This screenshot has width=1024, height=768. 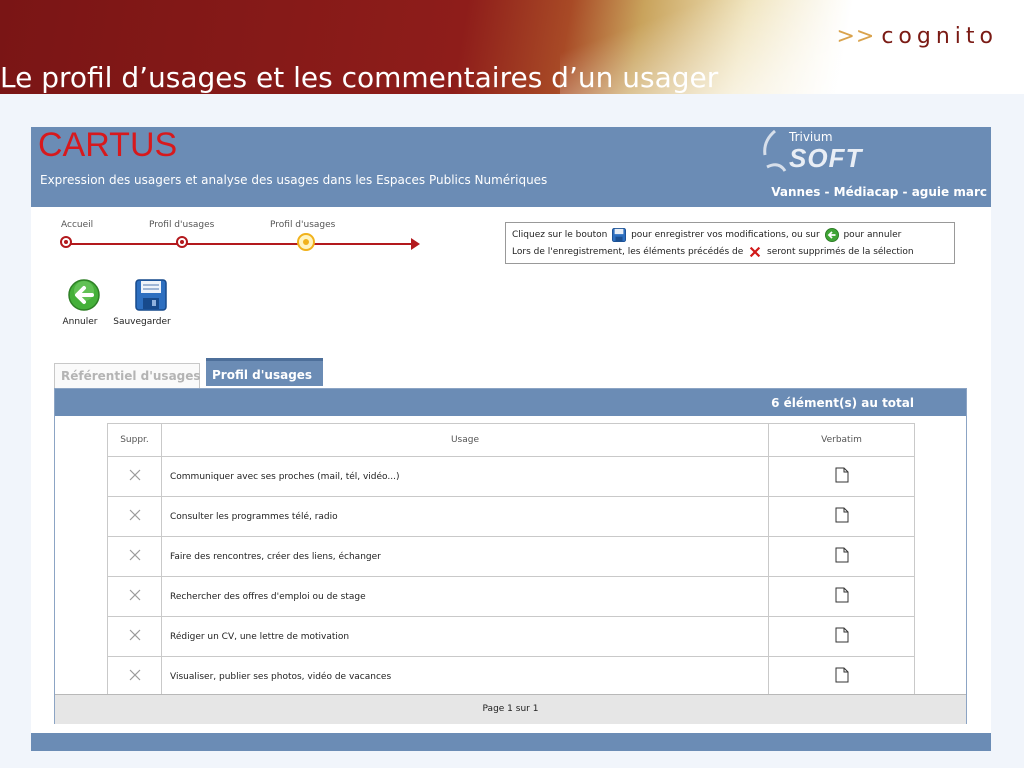 I want to click on breadcrumb-label-profil: Profil d'usages, so click(x=182, y=225).